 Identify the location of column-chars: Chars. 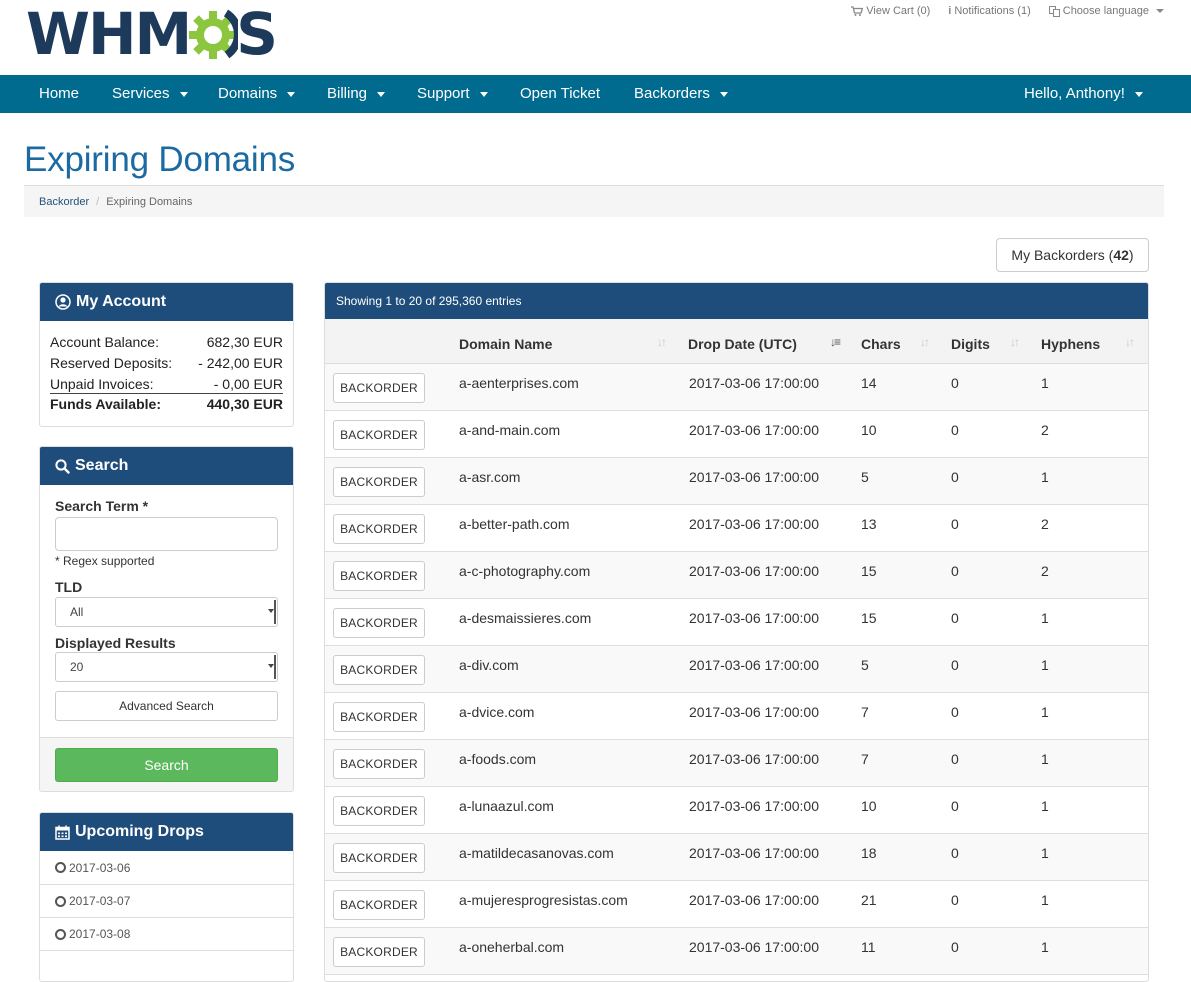
(881, 341).